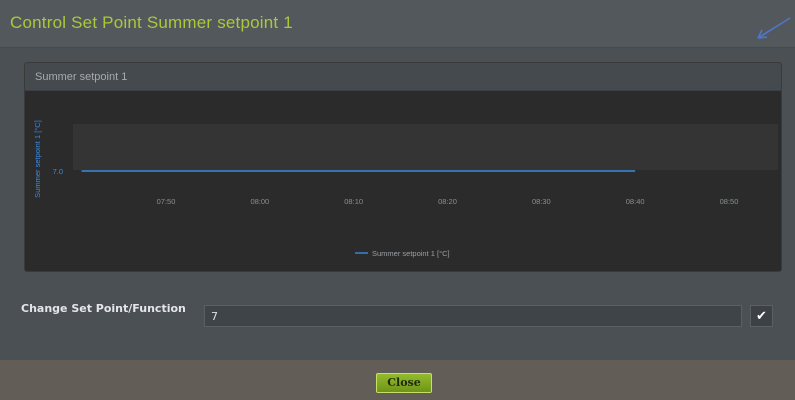  What do you see at coordinates (81, 77) in the screenshot?
I see `chart-panel-title: Summer setpoint 1` at bounding box center [81, 77].